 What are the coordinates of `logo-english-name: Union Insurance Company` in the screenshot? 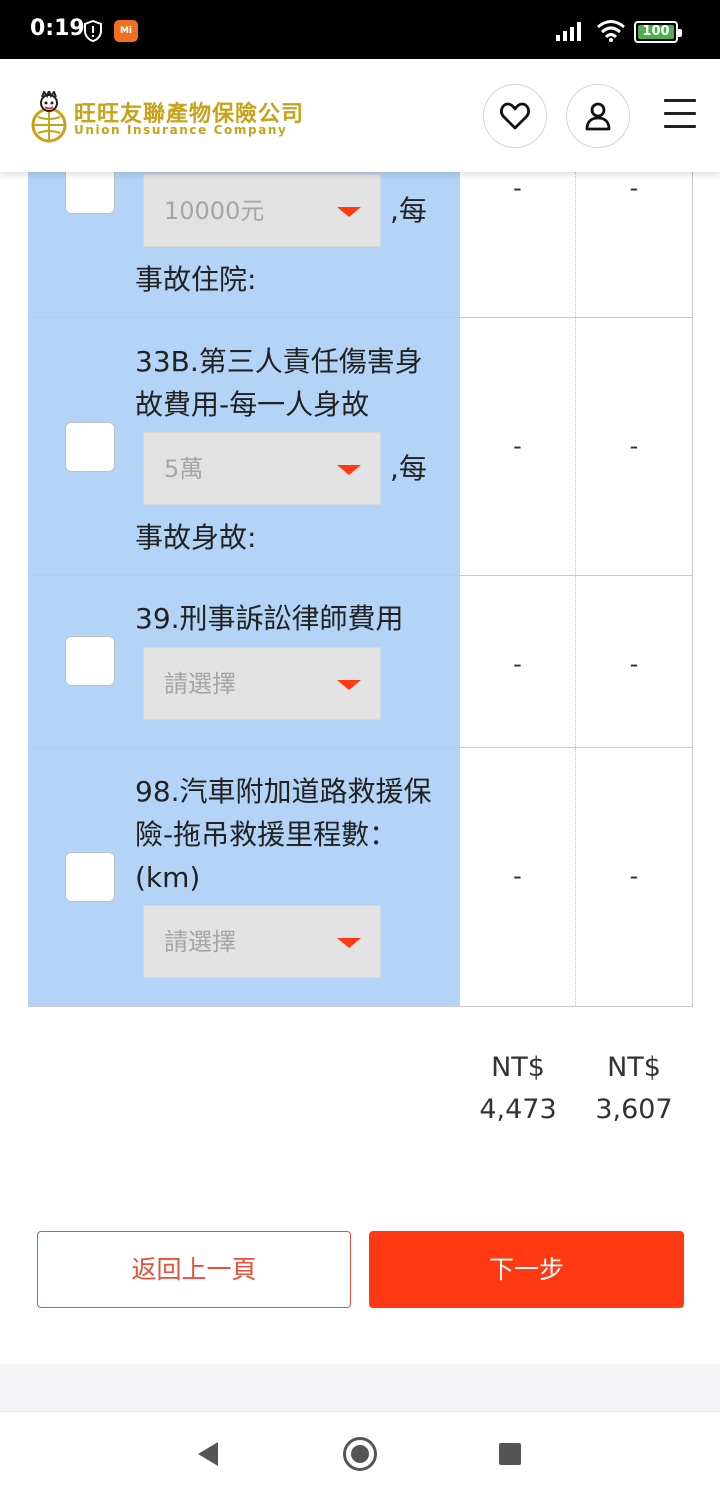 It's located at (181, 130).